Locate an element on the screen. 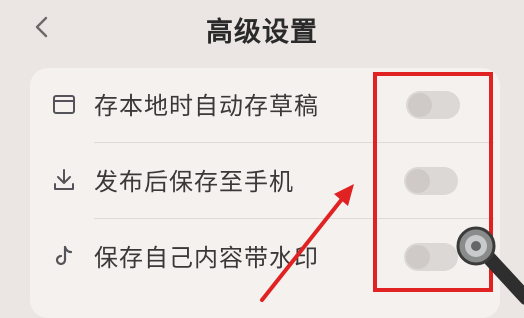 The height and width of the screenshot is (318, 524). download-icon is located at coordinates (64, 180).